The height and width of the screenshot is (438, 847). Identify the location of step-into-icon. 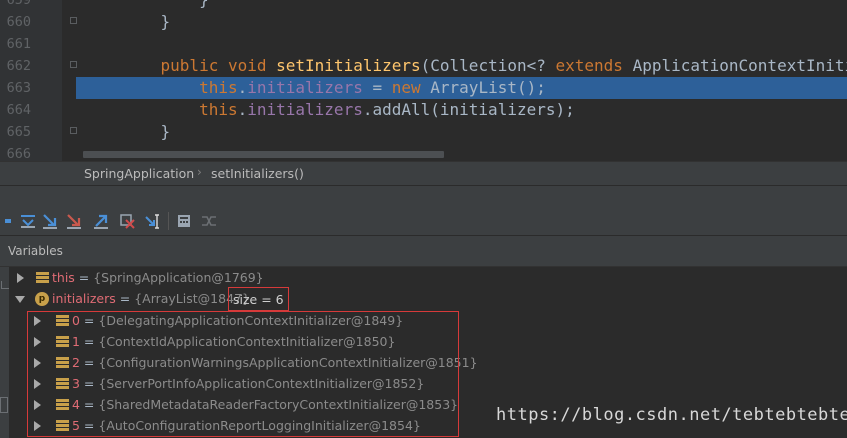
(50, 221).